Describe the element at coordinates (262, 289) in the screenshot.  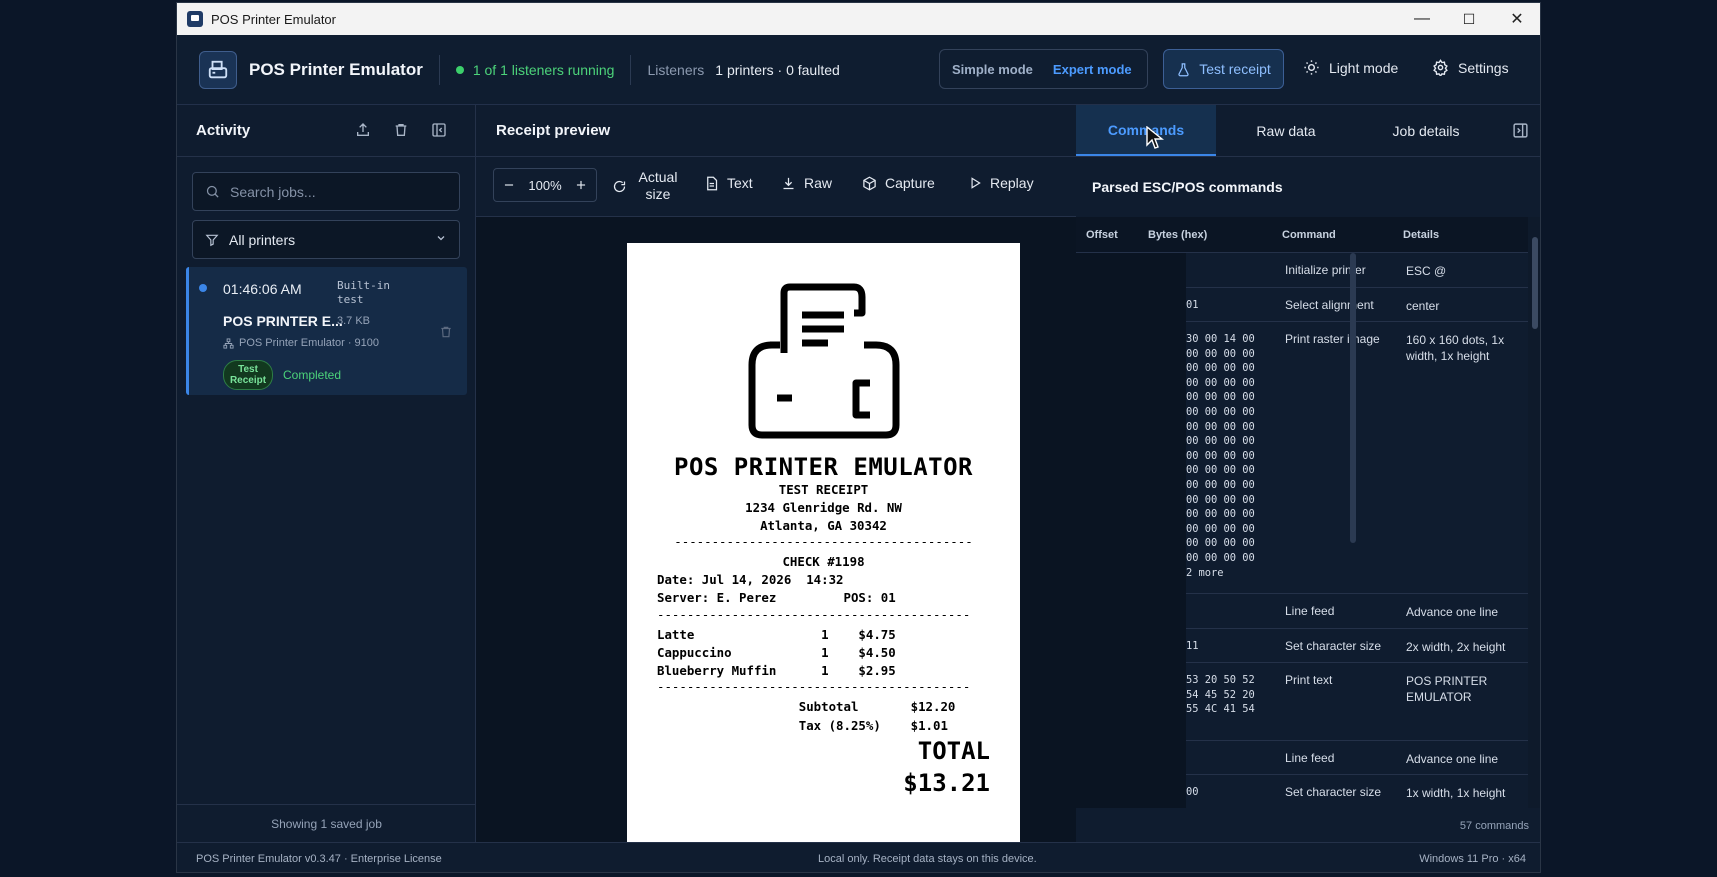
I see `job-time: 01:46:06 AM` at that location.